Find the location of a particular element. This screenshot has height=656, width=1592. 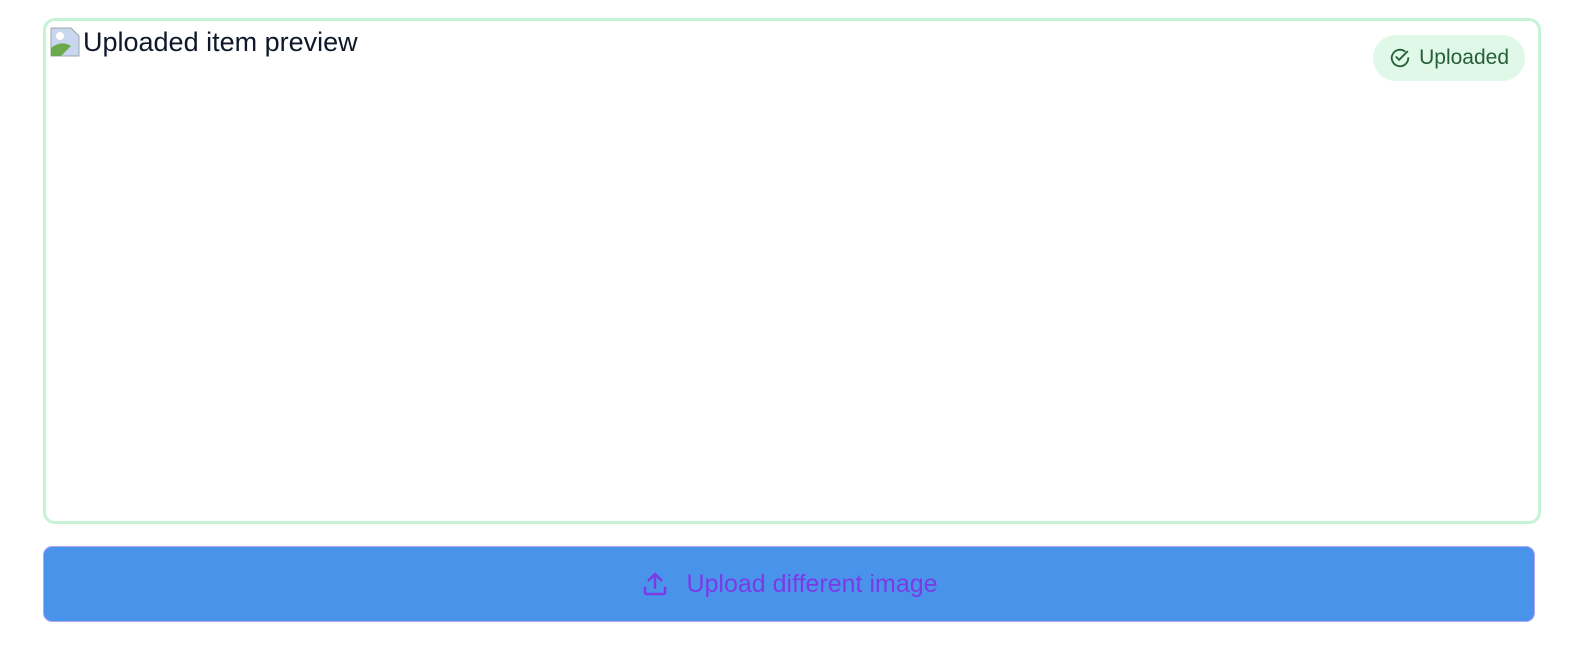

image-preview: Uploaded item preview is located at coordinates (203, 42).